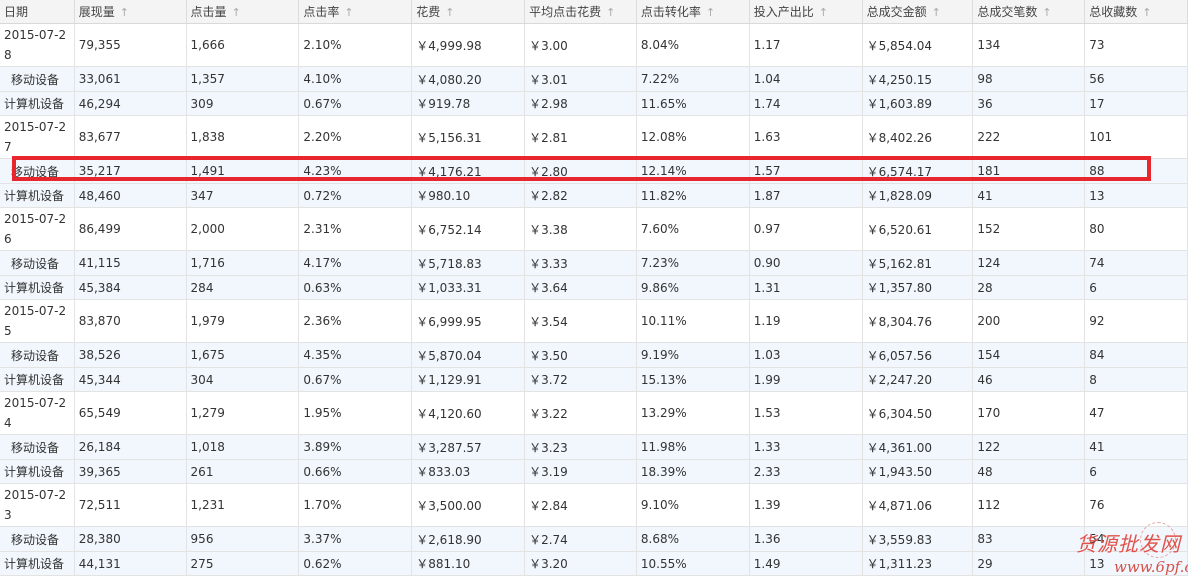  Describe the element at coordinates (1029, 12) in the screenshot. I see `column-header-9: 总成交笔数 ↑` at that location.